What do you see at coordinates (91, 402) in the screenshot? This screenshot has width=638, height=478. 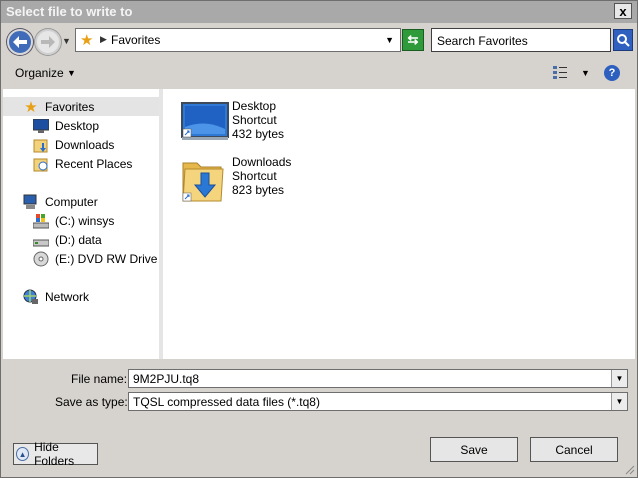 I see `save-as-type-label: Save as type:` at bounding box center [91, 402].